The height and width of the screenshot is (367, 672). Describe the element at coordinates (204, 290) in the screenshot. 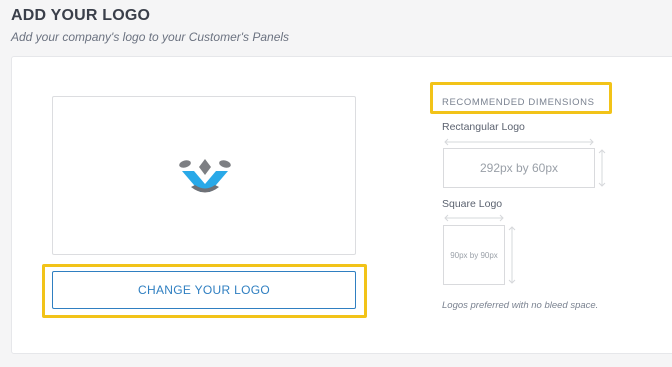

I see `change-logo-button: CHANGE YOUR LOGO` at that location.